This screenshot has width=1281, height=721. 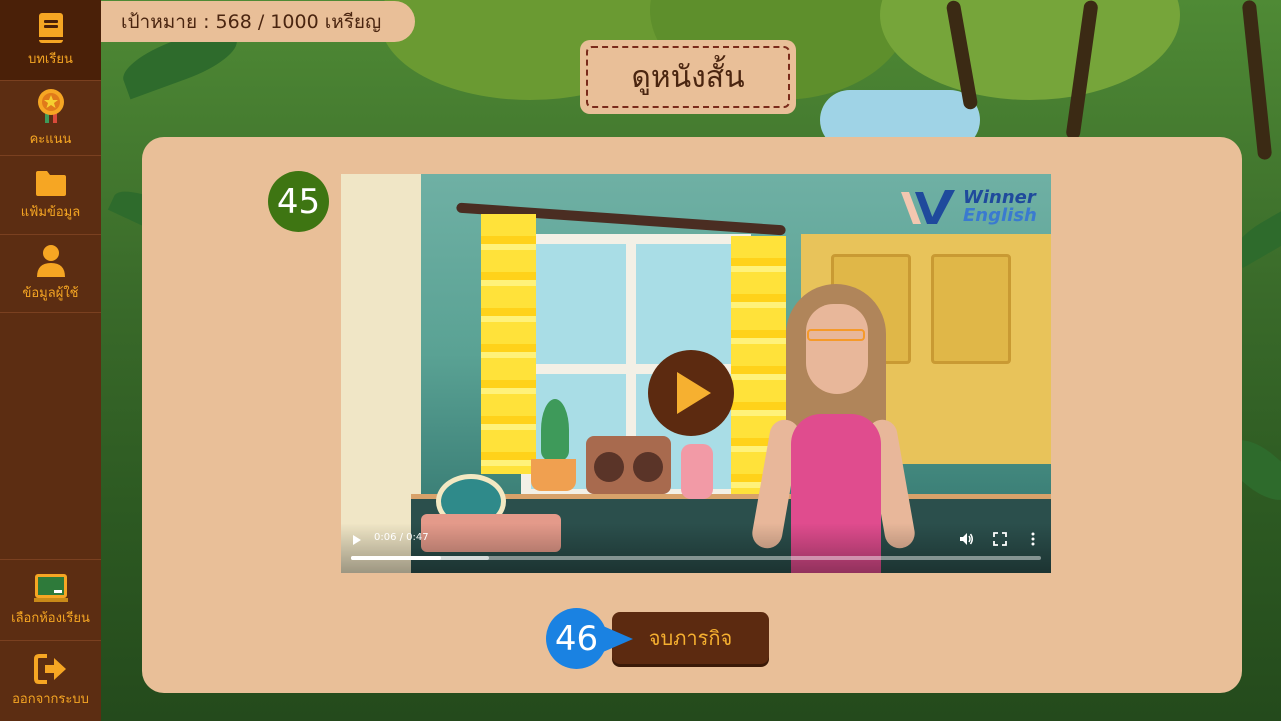 I want to click on sidebar-item-select-classroom: เลือกห้องเรียน, so click(x=50, y=600).